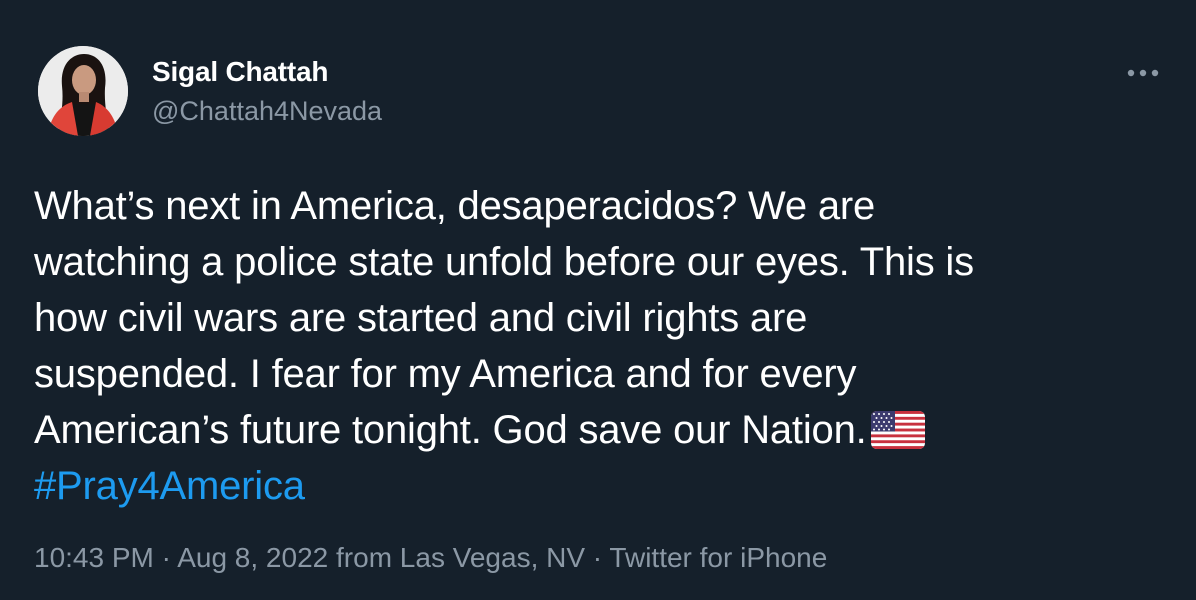 Image resolution: width=1196 pixels, height=600 pixels. I want to click on hashtag-link: #Pray4America, so click(169, 486).